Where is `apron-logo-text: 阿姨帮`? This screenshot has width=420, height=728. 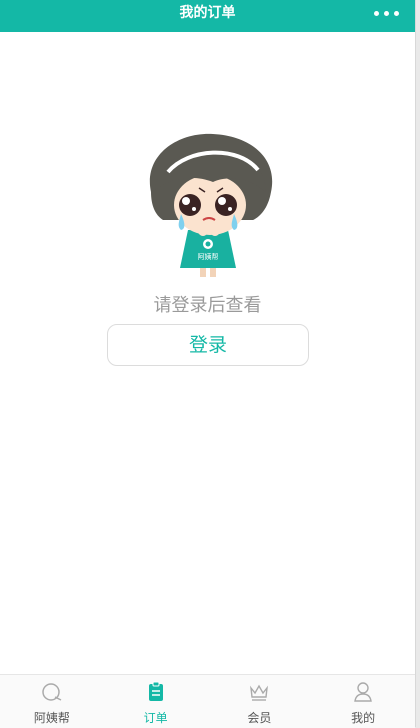 apron-logo-text: 阿姨帮 is located at coordinates (208, 256).